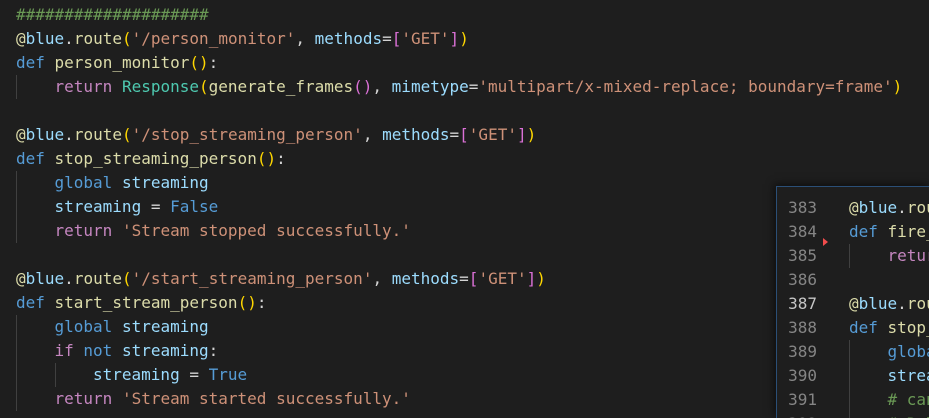 Image resolution: width=929 pixels, height=418 pixels. Describe the element at coordinates (853, 400) in the screenshot. I see `peek-line: 391 # can` at that location.